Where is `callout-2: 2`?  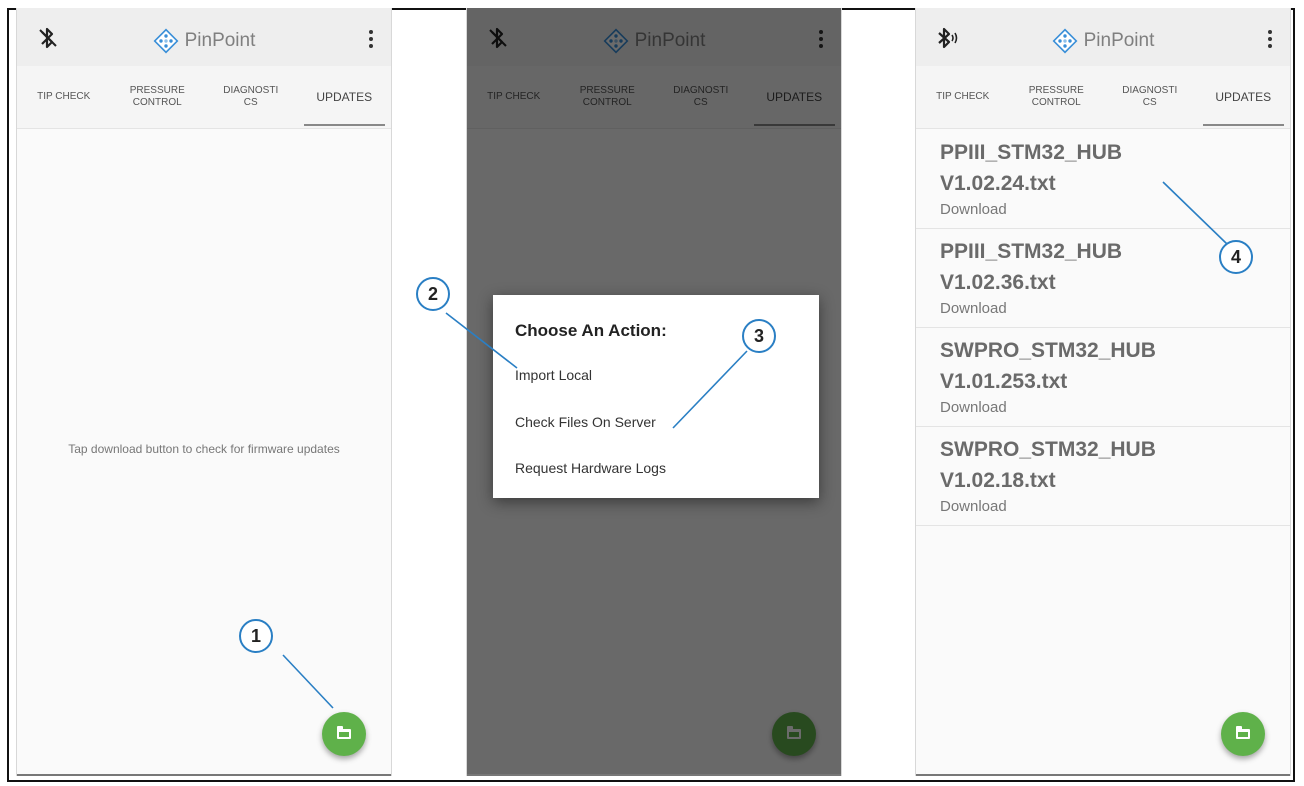 callout-2: 2 is located at coordinates (433, 294).